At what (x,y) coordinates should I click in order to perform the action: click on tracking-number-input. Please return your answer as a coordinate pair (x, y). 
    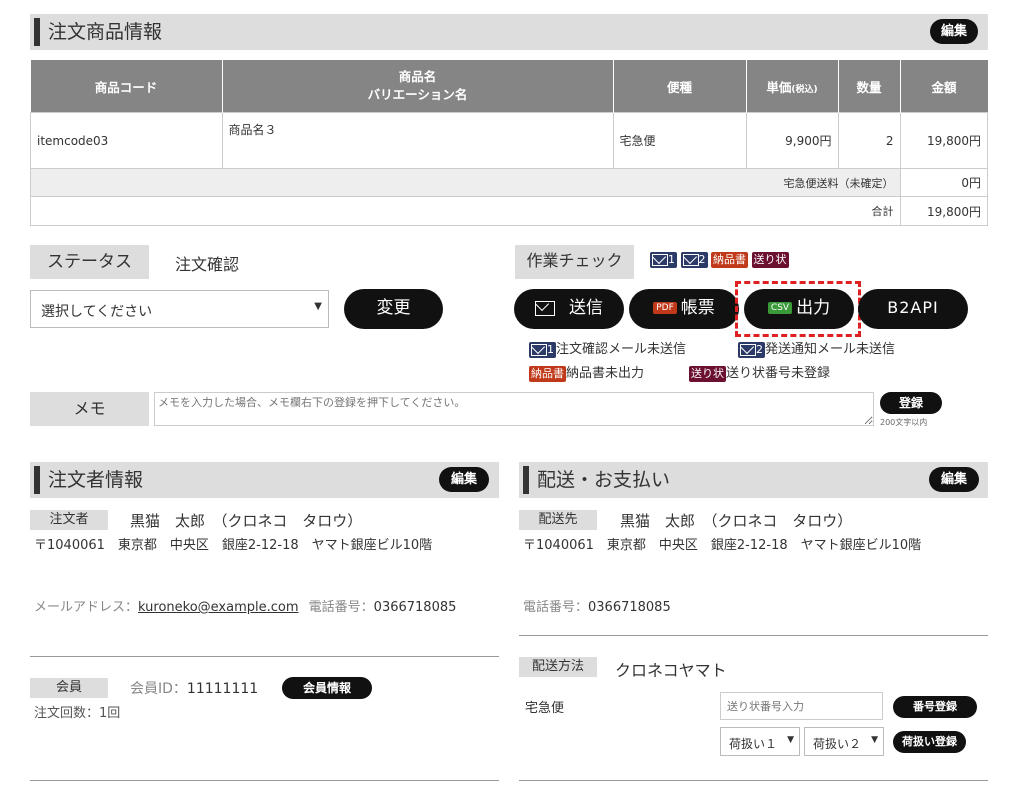
    Looking at the image, I should click on (801, 706).